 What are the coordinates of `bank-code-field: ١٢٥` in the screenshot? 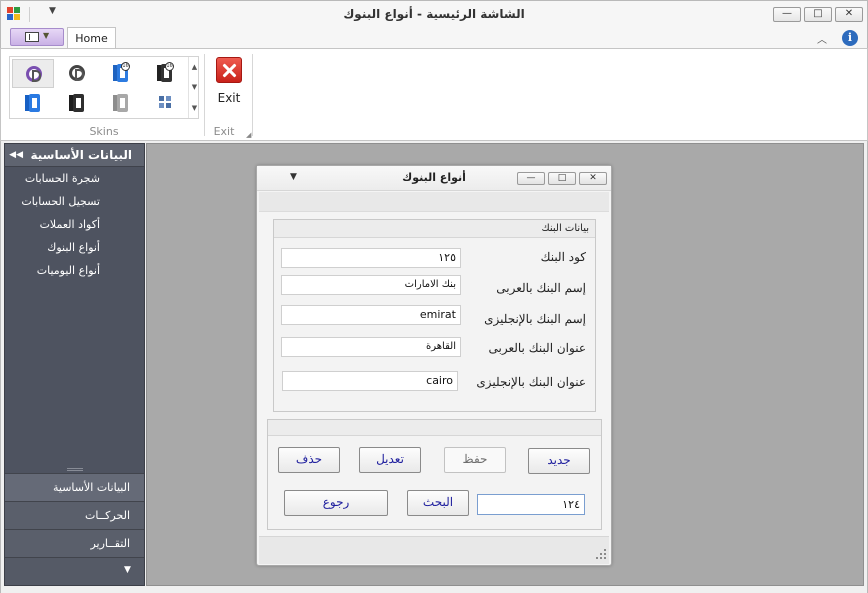 It's located at (371, 258).